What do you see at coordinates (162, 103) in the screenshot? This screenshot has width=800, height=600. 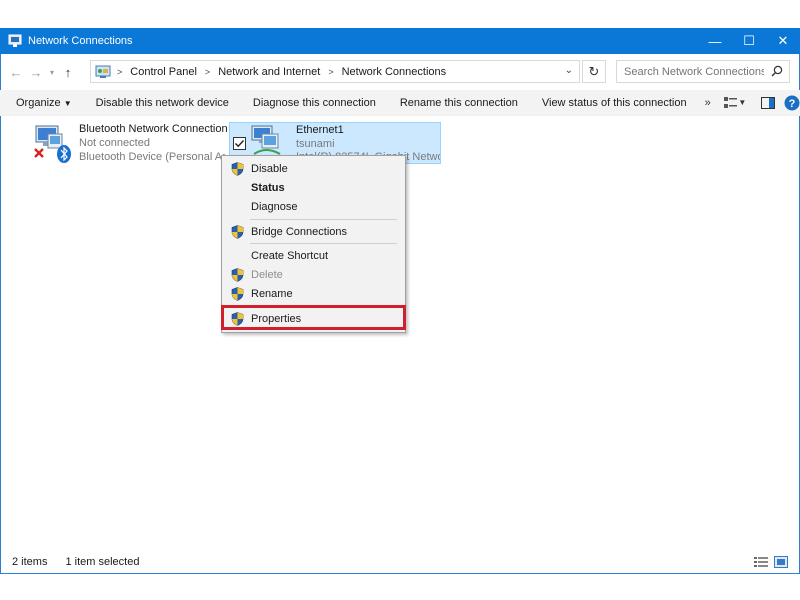 I see `disable-device-button: Disable this network device` at bounding box center [162, 103].